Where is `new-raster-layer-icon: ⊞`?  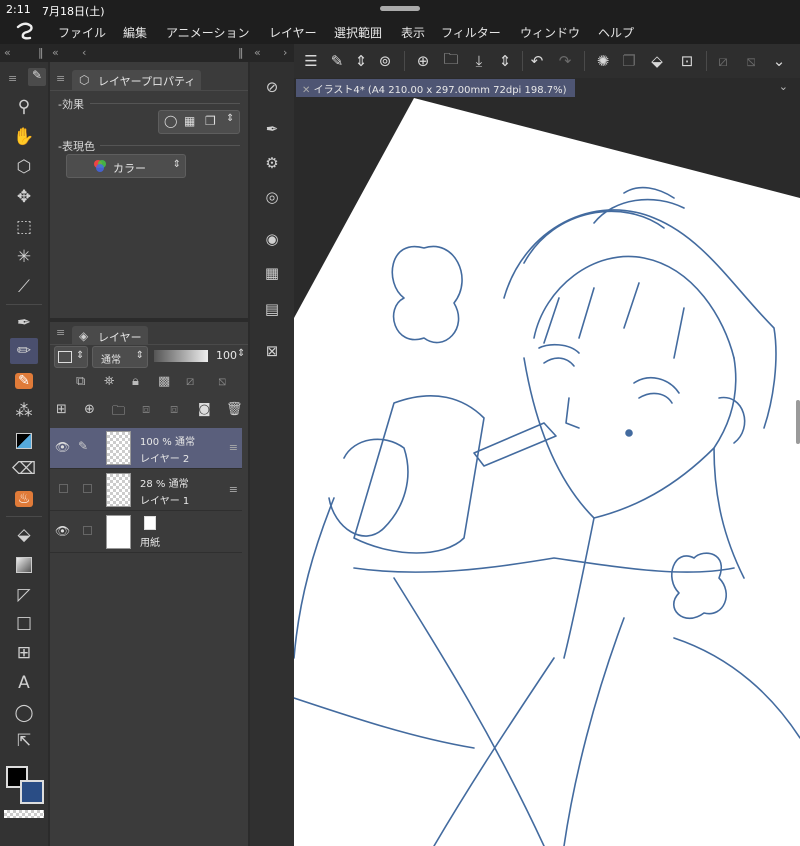
new-raster-layer-icon: ⊞ is located at coordinates (61, 409).